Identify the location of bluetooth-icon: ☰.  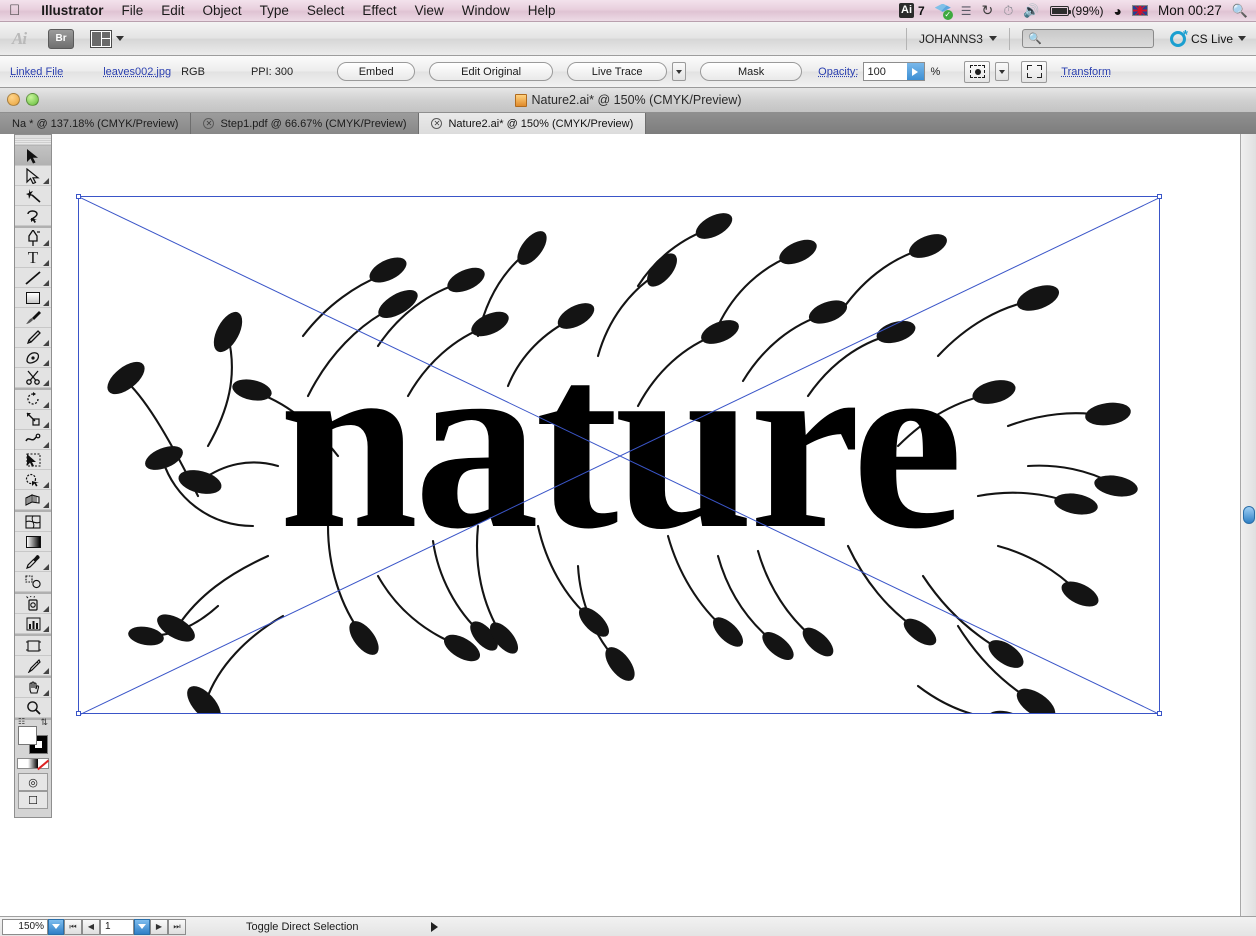
(966, 11).